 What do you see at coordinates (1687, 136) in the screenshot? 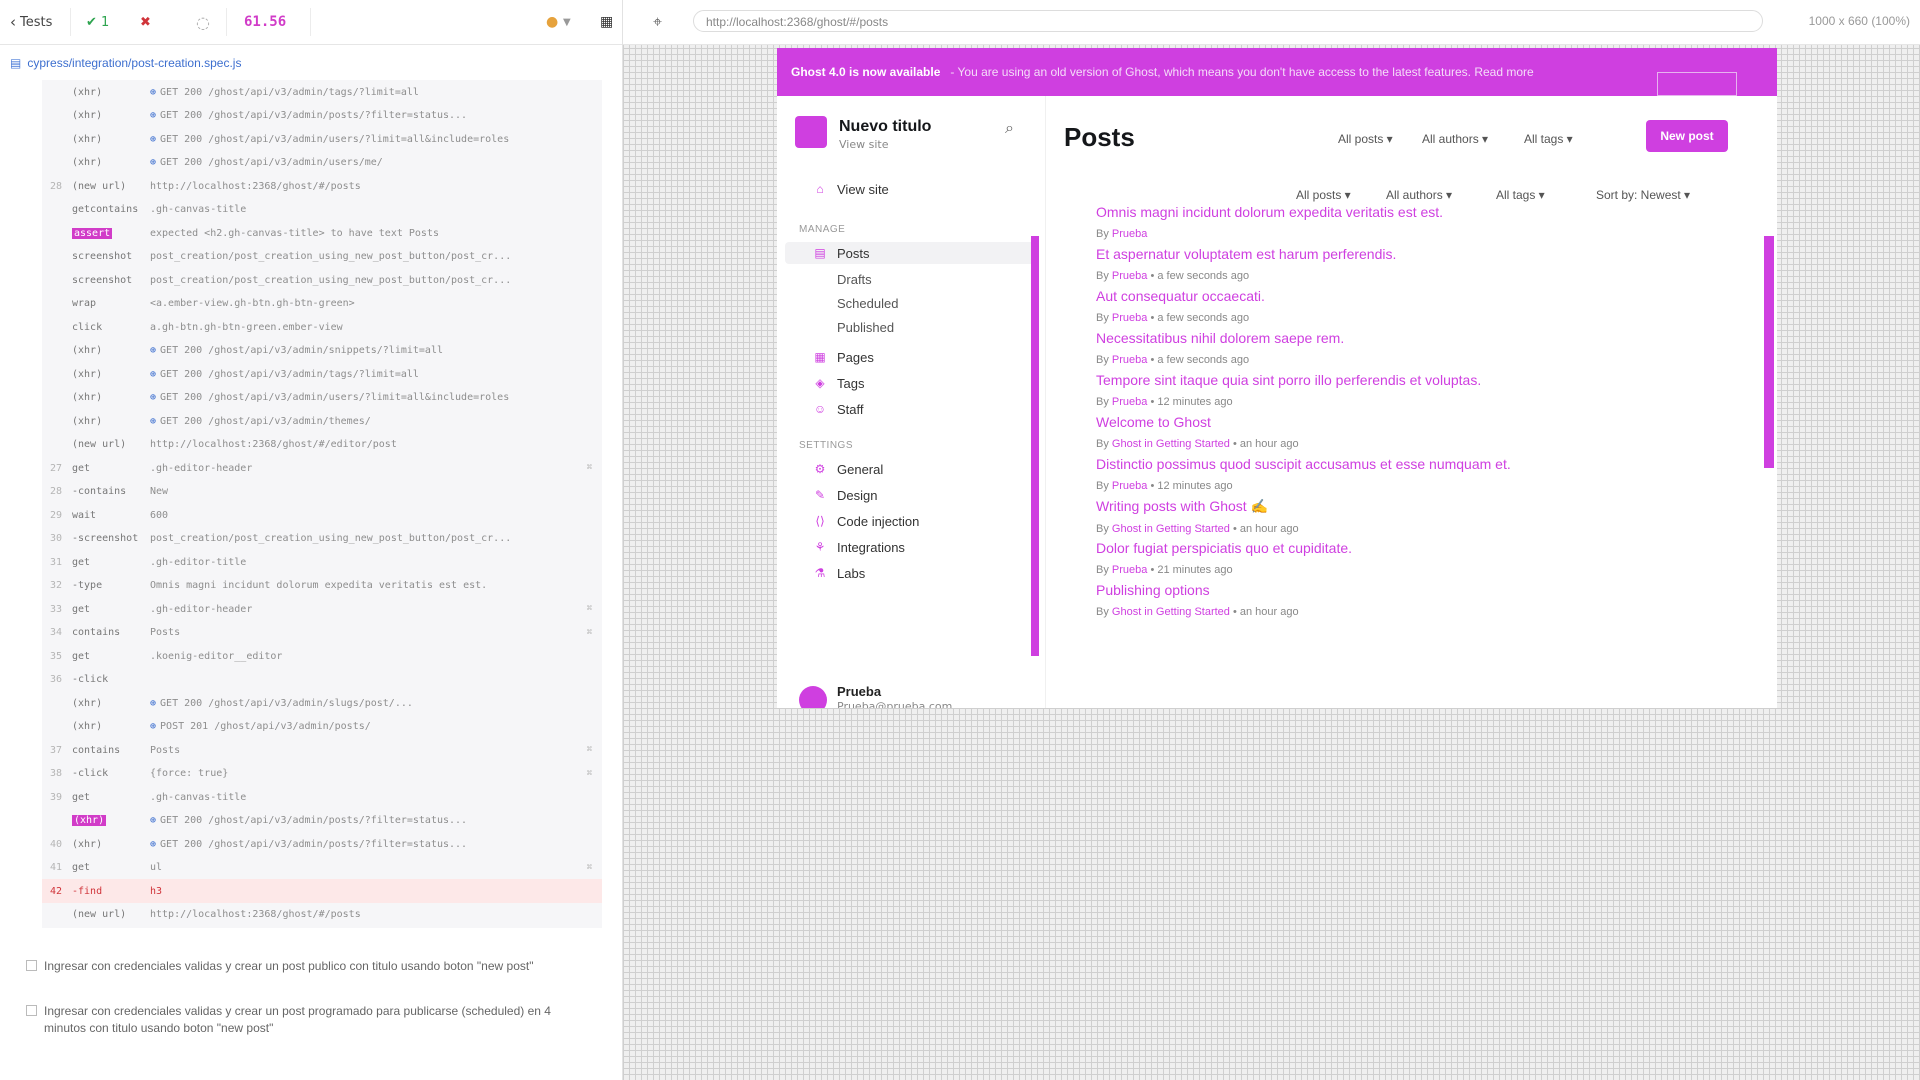
I see `new-post-button: New post` at bounding box center [1687, 136].